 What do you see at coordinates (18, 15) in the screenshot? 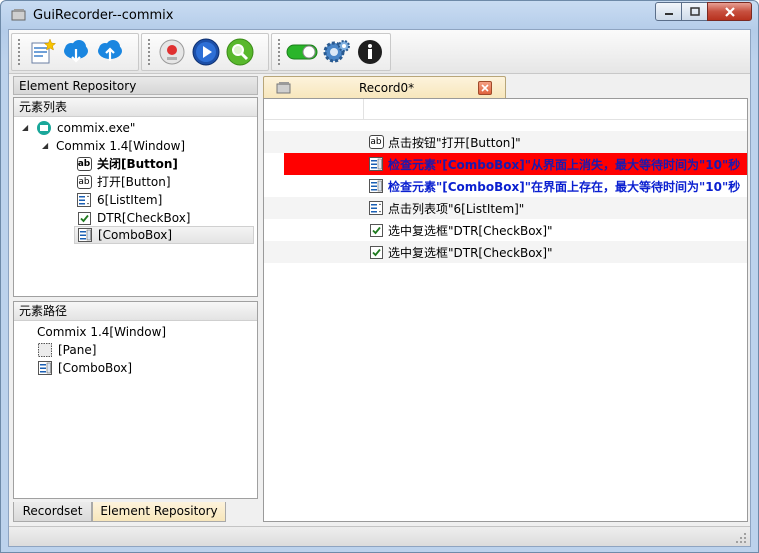
I see `app-logo-icon` at bounding box center [18, 15].